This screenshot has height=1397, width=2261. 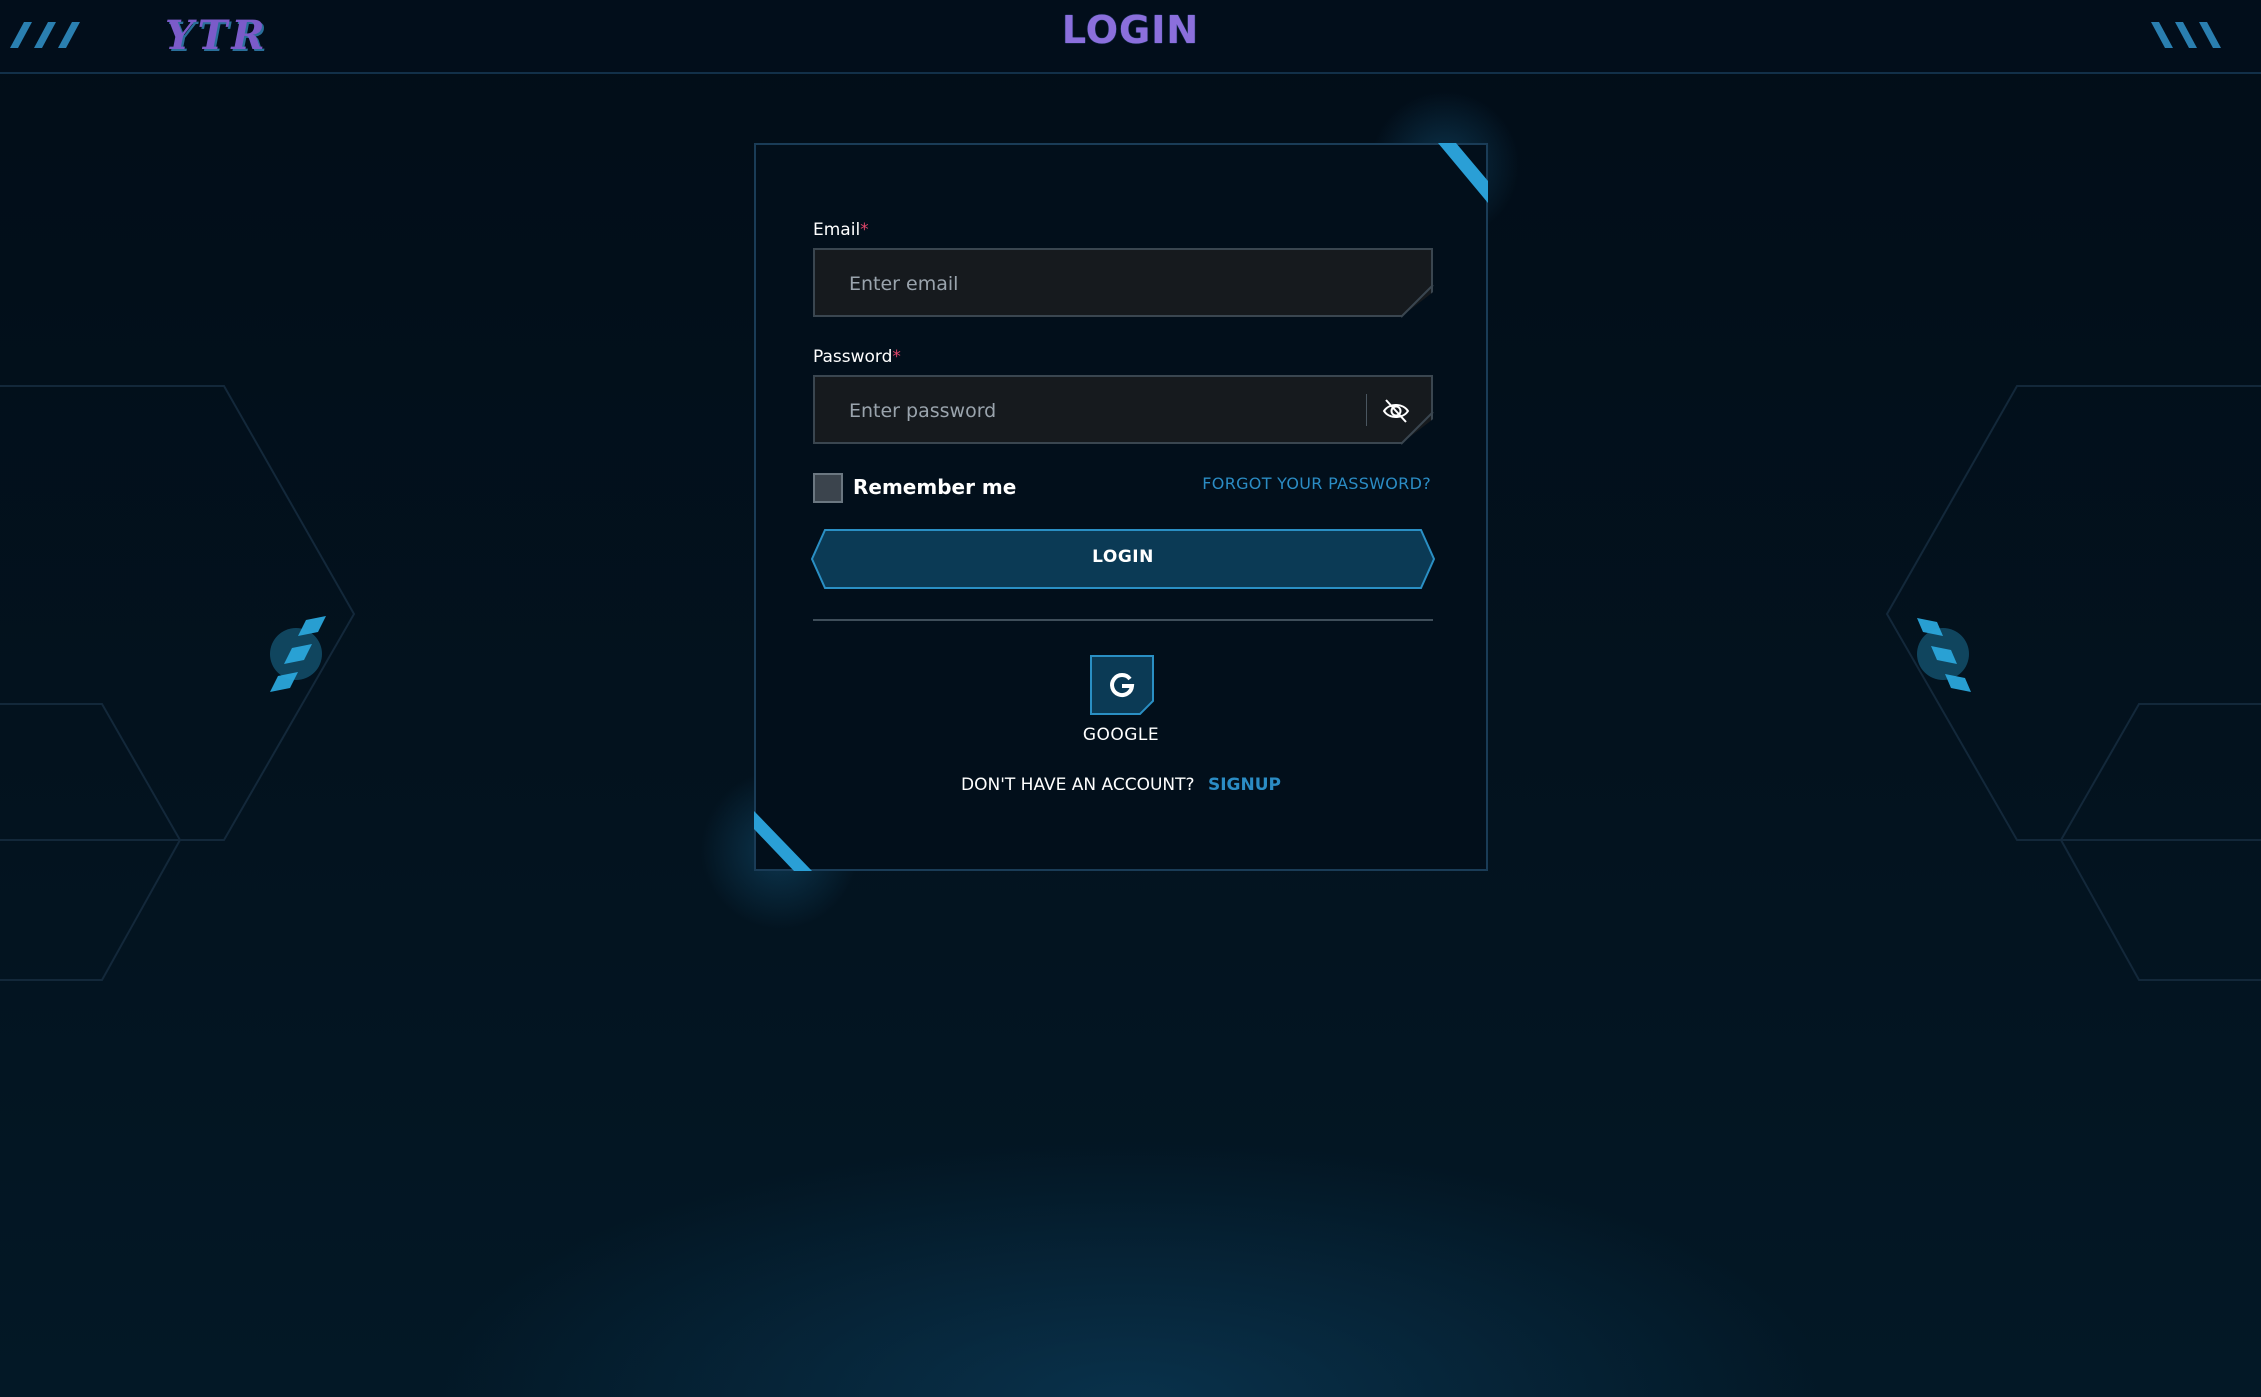 What do you see at coordinates (2073, 683) in the screenshot?
I see `hex-decoration-right` at bounding box center [2073, 683].